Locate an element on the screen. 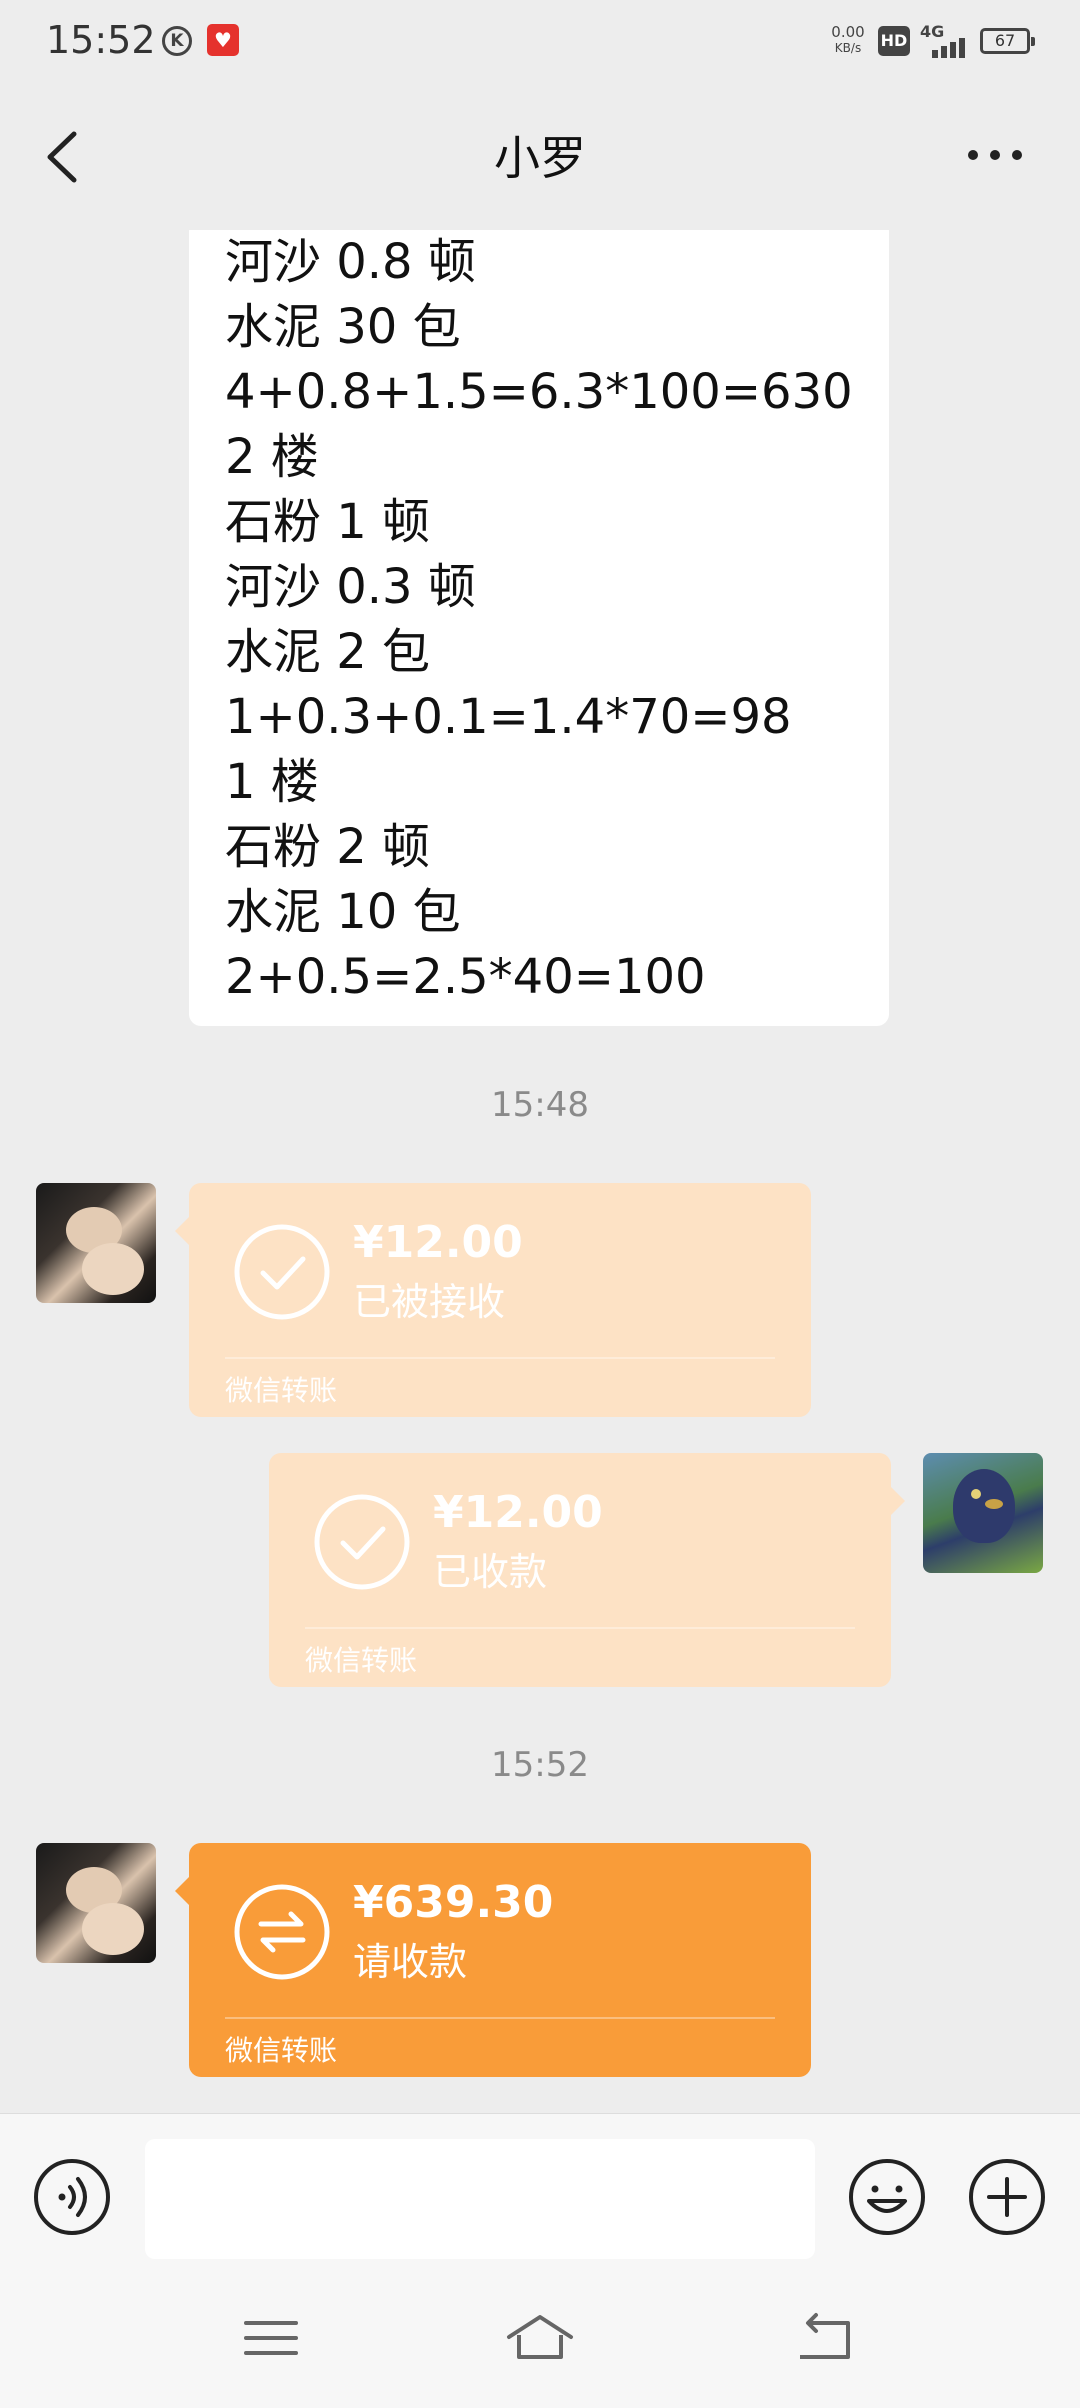 The image size is (1080, 2408). self-avatar is located at coordinates (983, 1513).